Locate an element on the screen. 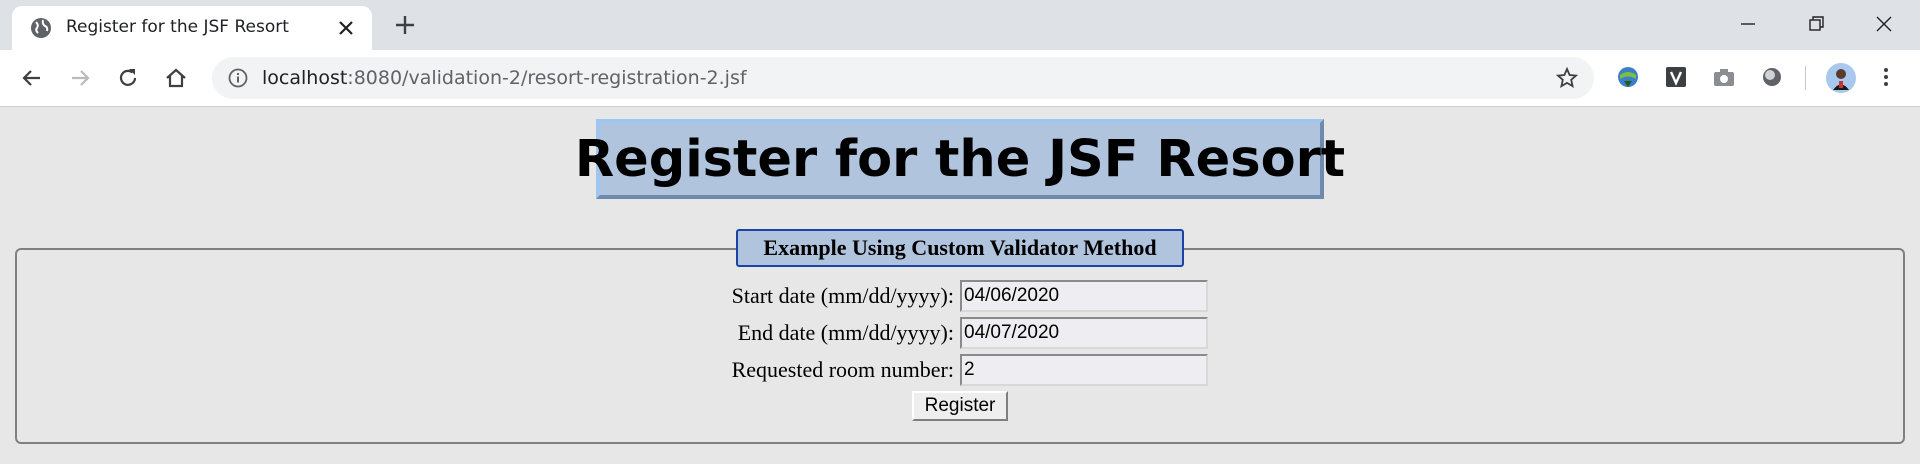  download-manager-icon is located at coordinates (1628, 77).